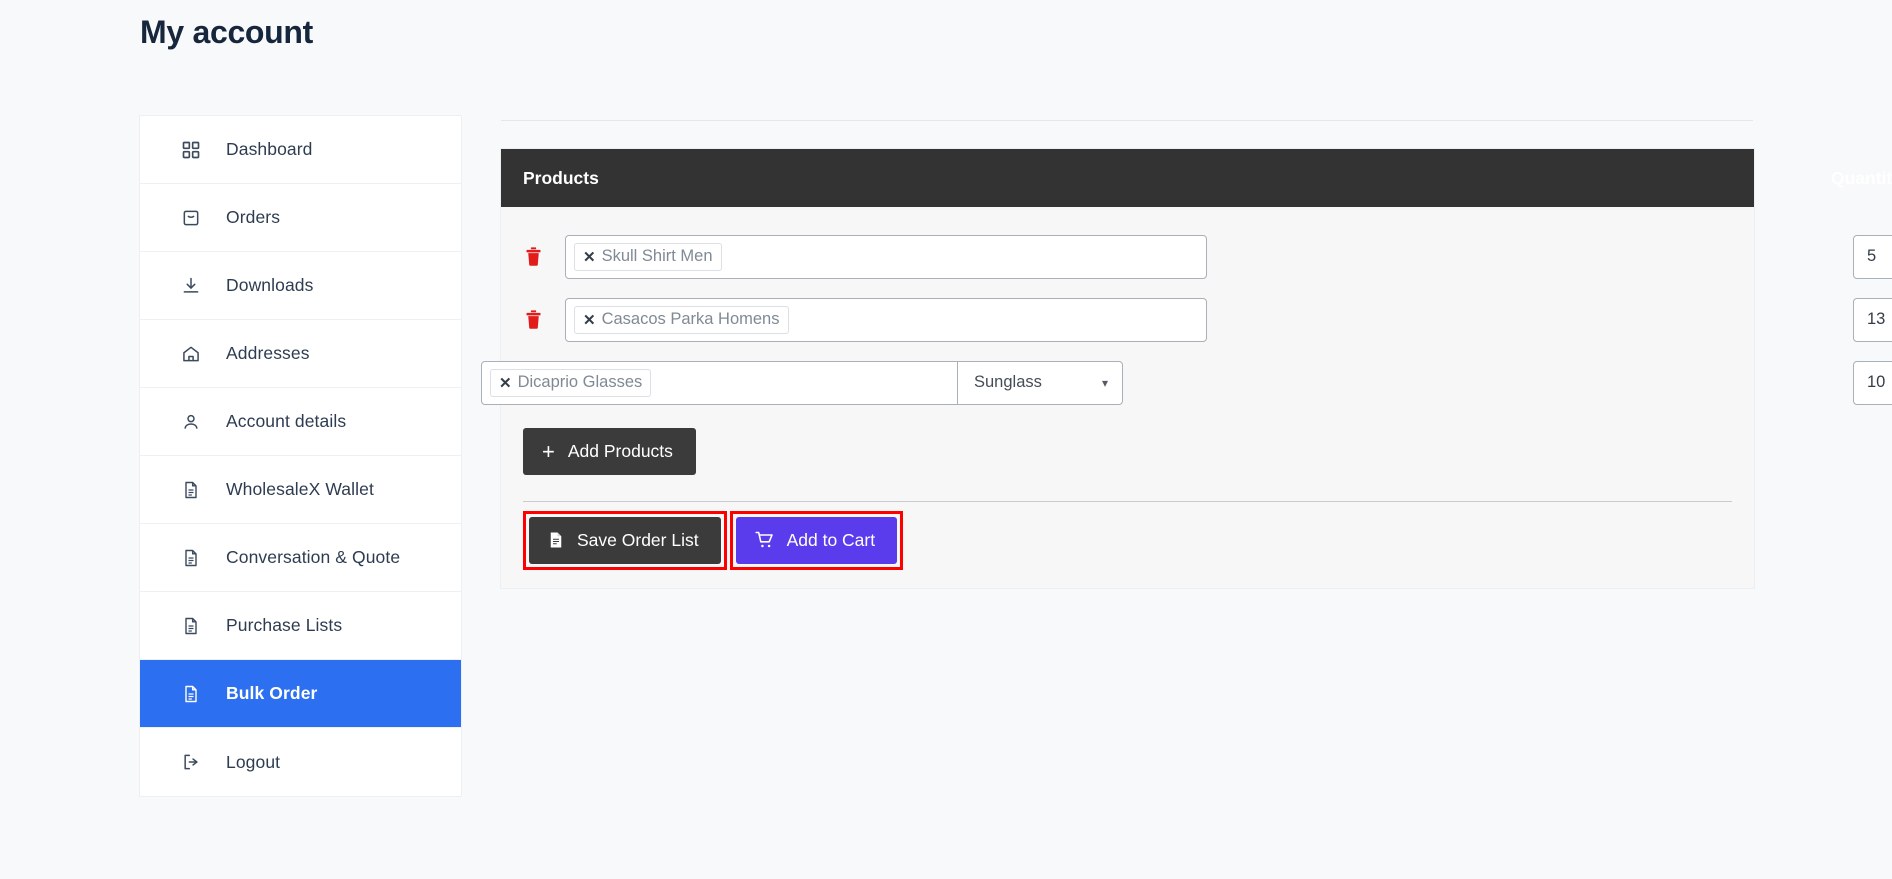  I want to click on sidebar-item-purchase-lists: Purchase Lists, so click(300, 626).